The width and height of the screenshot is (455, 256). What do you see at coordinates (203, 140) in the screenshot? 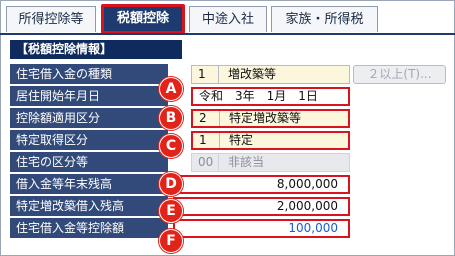
I see `special-acquisition-code: 1` at bounding box center [203, 140].